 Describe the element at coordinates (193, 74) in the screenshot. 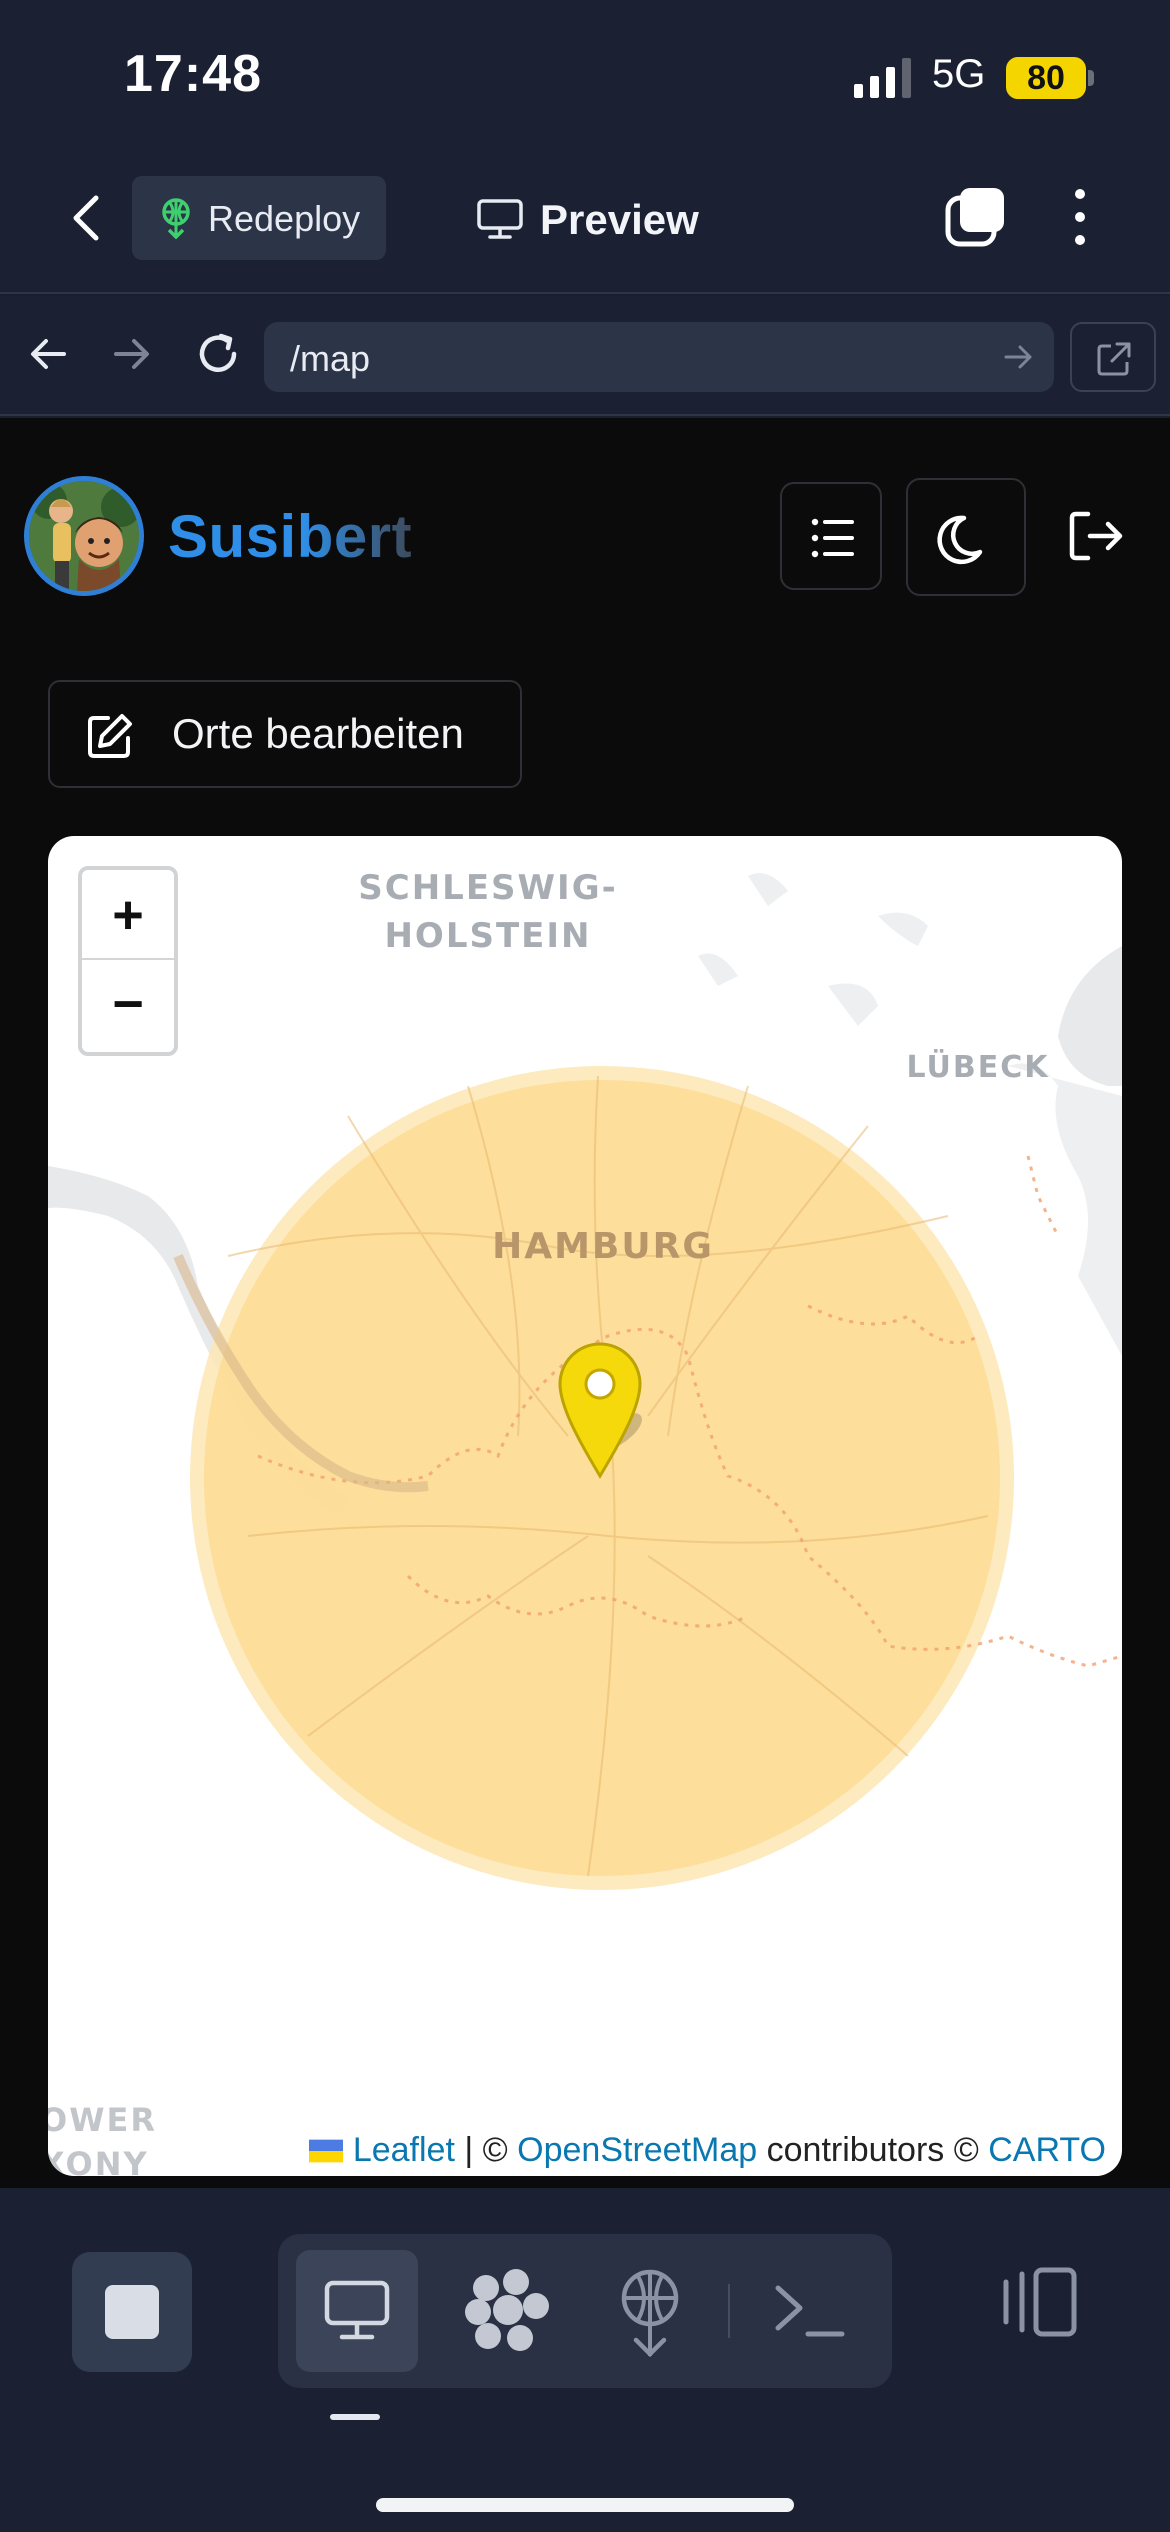

I see `clock: 17:48` at that location.